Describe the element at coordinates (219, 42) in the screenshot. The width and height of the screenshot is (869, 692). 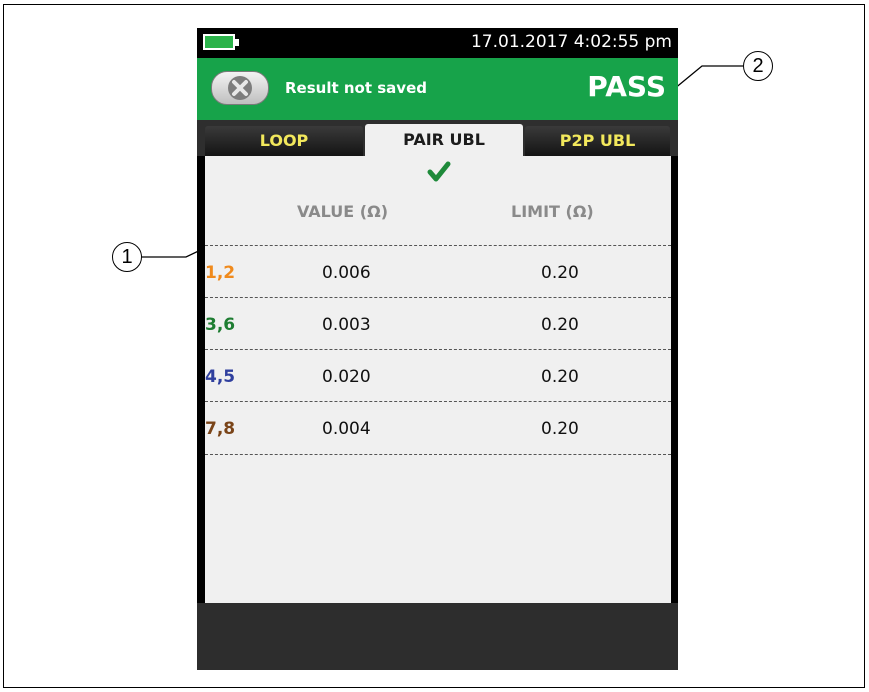
I see `battery-icon` at that location.